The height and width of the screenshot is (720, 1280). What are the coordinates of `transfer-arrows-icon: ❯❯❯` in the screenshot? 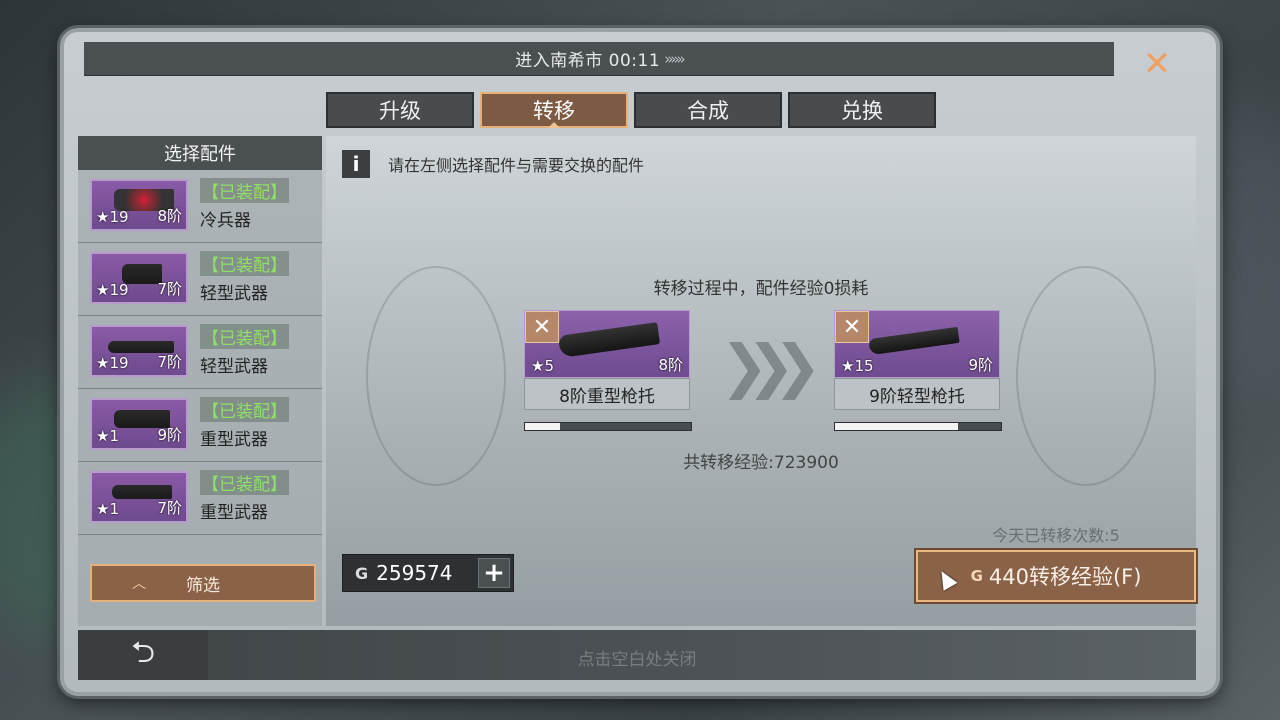 It's located at (771, 366).